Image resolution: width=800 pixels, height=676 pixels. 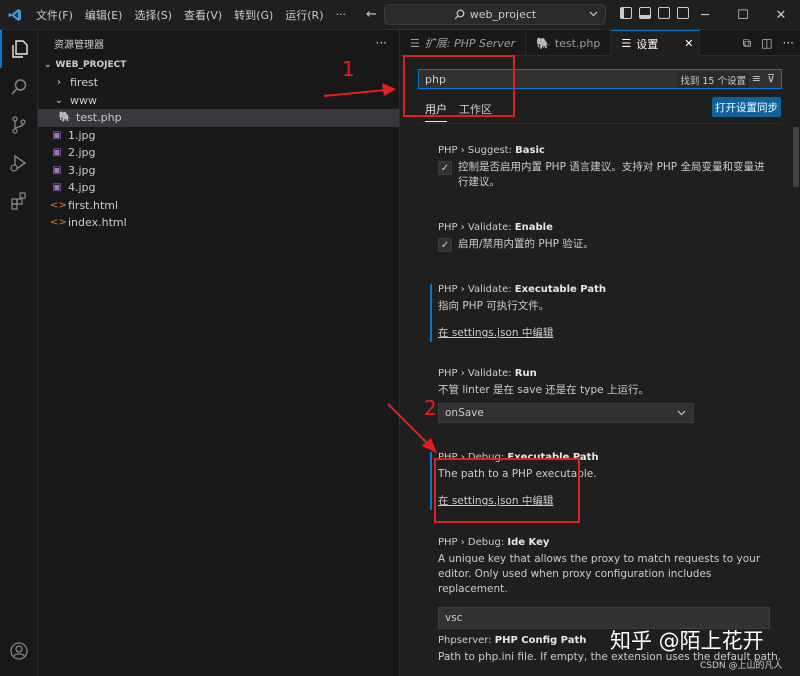 What do you see at coordinates (687, 640) in the screenshot?
I see `watermark: 知乎 @陌上花开` at bounding box center [687, 640].